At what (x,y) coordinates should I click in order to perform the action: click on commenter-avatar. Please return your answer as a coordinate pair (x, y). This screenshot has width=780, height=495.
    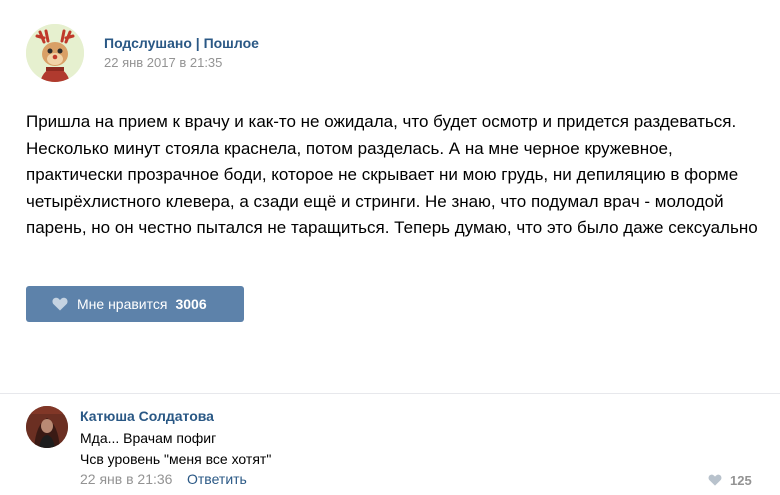
    Looking at the image, I should click on (47, 427).